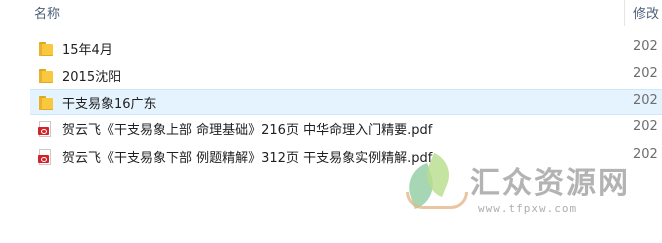 The width and height of the screenshot is (662, 243). What do you see at coordinates (109, 104) in the screenshot?
I see `file-name: 干支易象16广东` at bounding box center [109, 104].